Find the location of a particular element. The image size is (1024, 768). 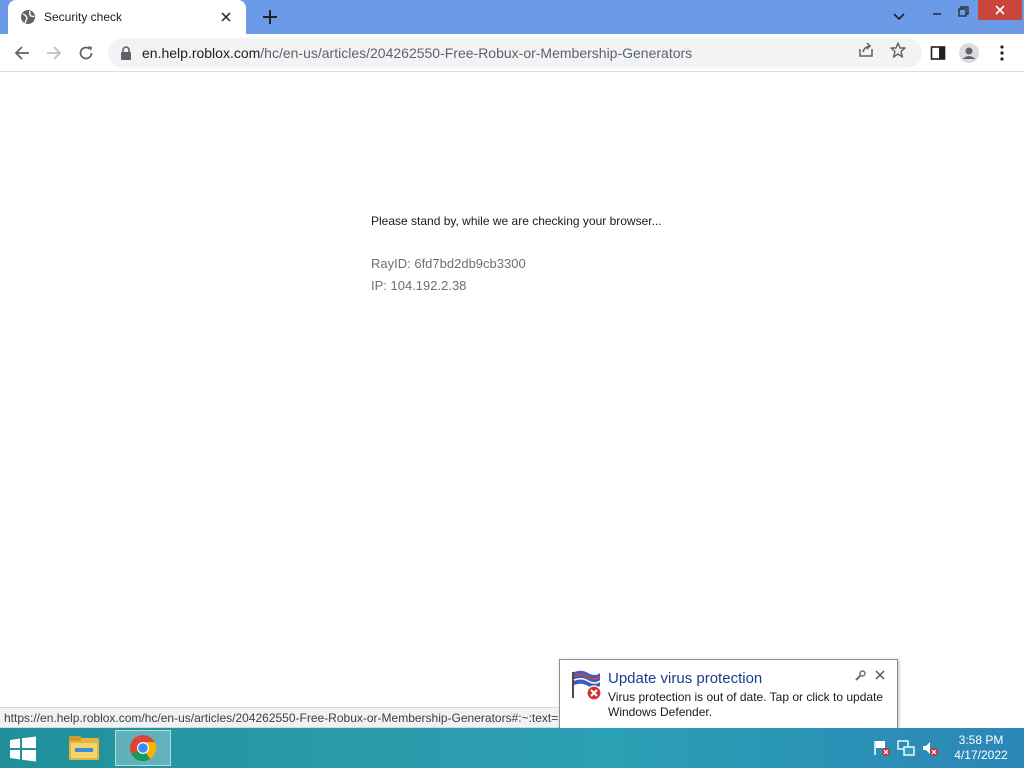

globe-icon is located at coordinates (28, 17).